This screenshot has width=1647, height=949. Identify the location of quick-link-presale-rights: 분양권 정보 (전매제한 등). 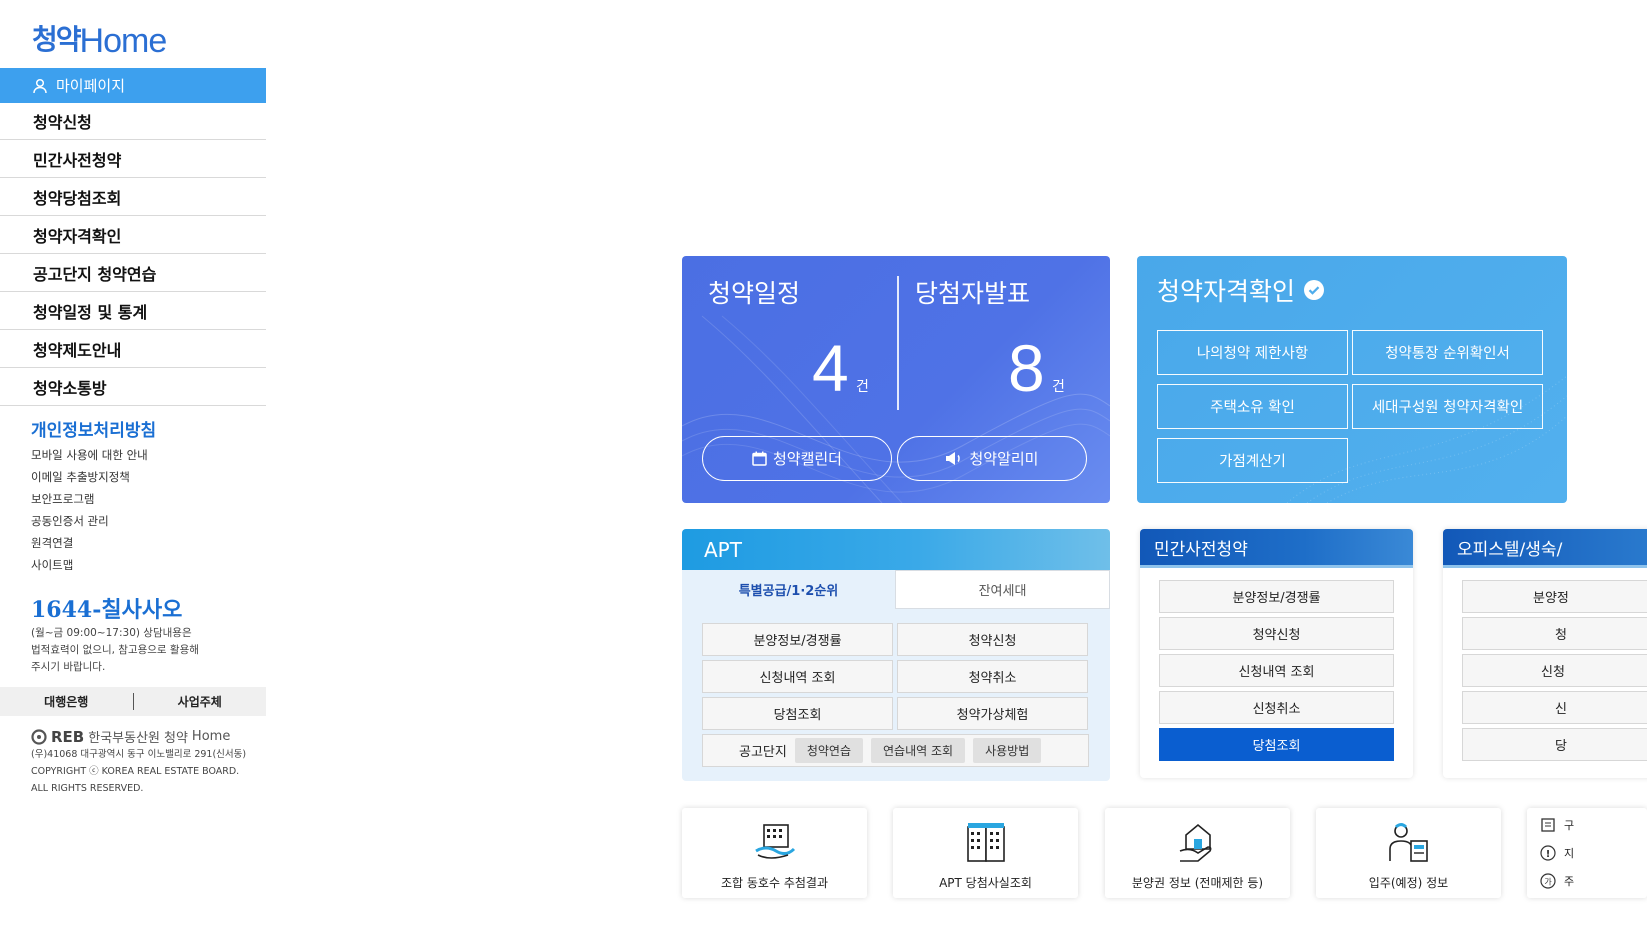
(1197, 853).